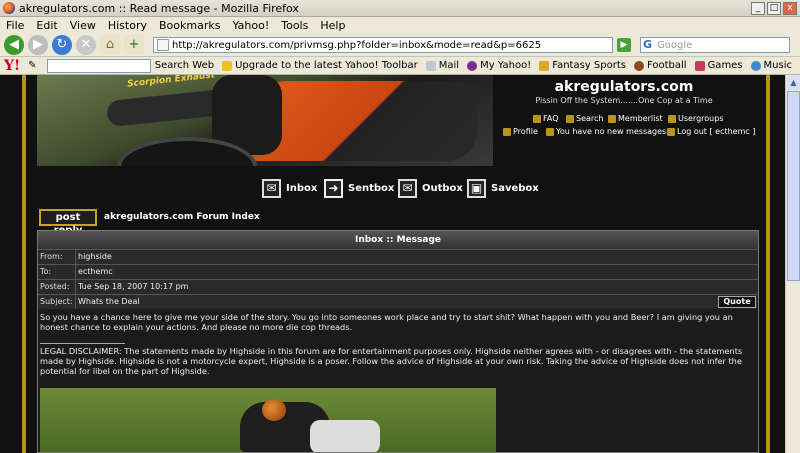 The image size is (800, 453). Describe the element at coordinates (430, 188) in the screenshot. I see `outbox-link: ✉ Outbox` at that location.